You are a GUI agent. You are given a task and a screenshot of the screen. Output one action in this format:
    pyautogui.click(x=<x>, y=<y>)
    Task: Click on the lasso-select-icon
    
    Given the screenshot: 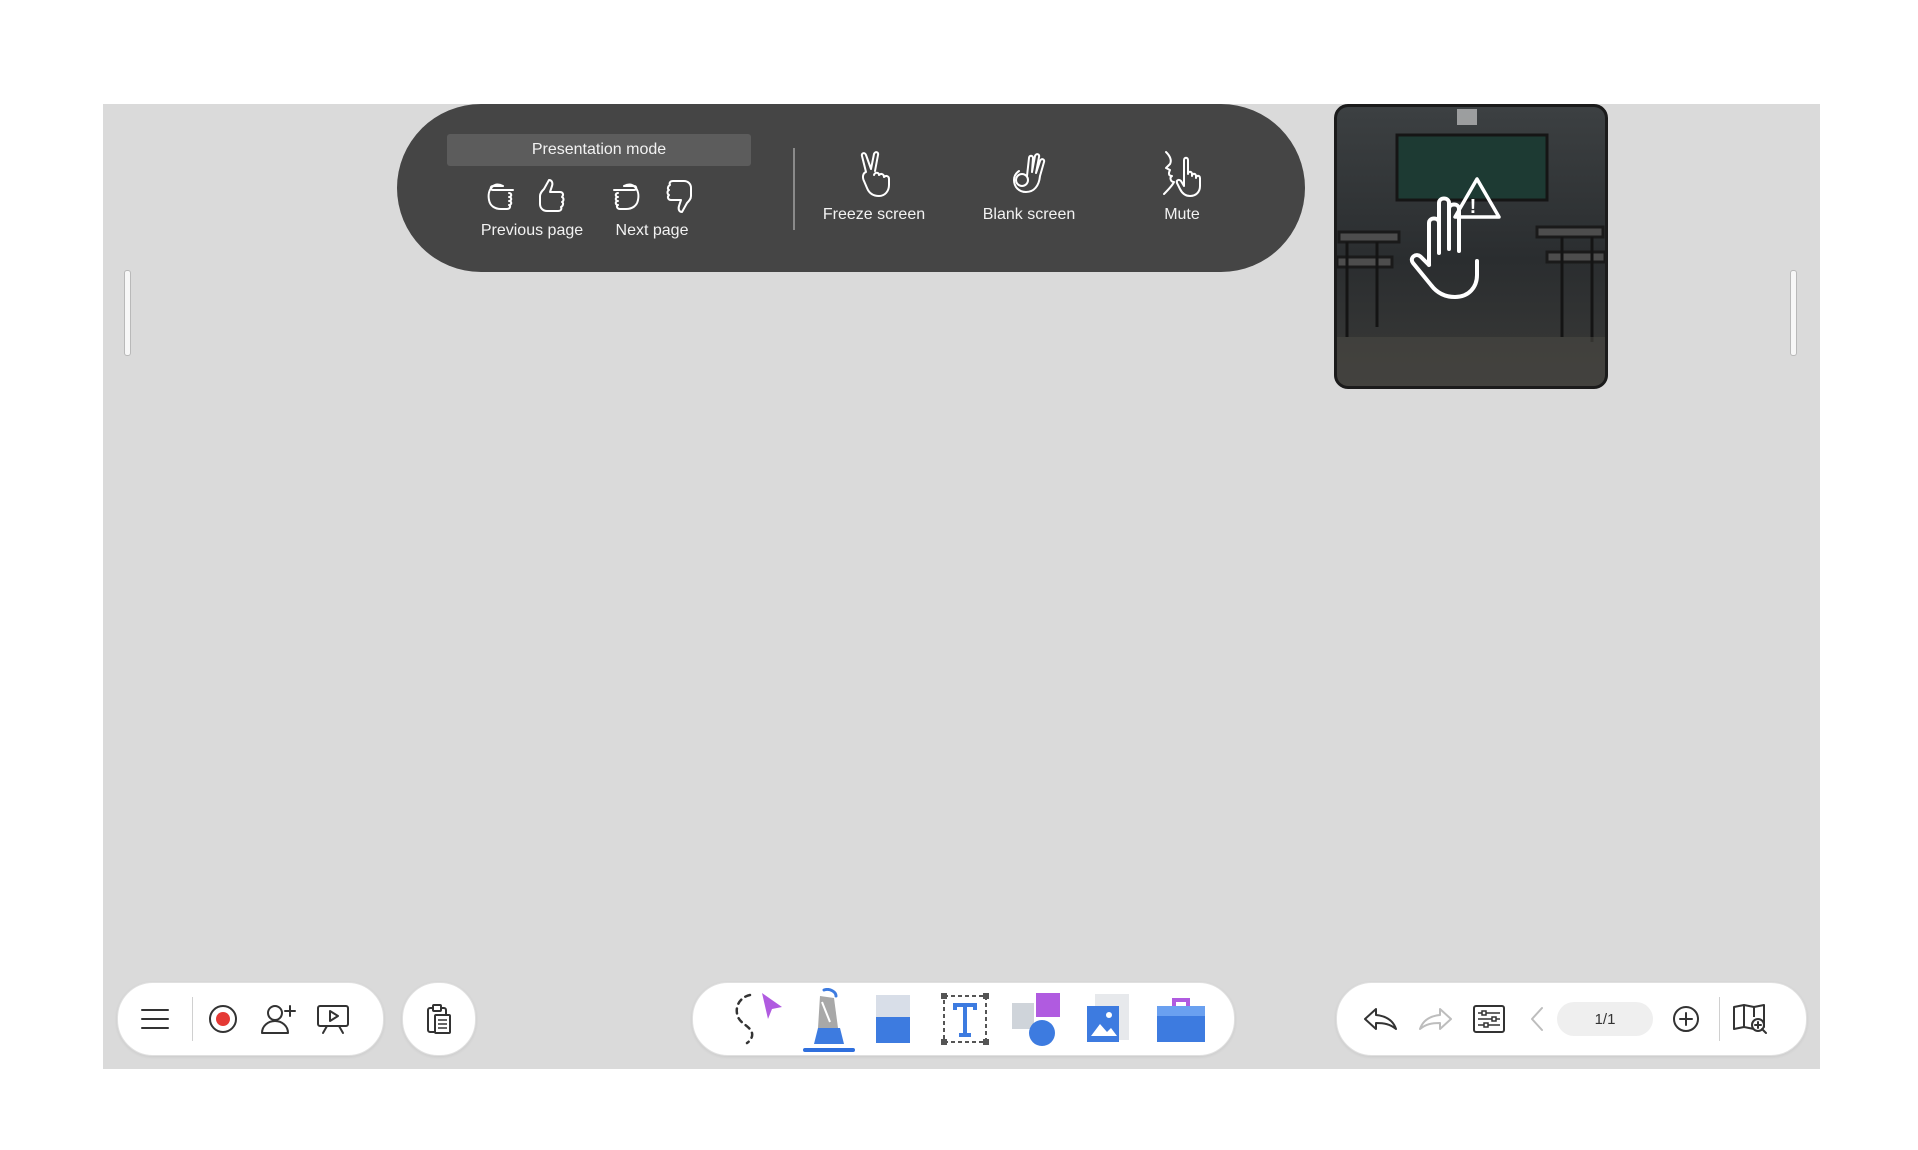 What is the action you would take?
    pyautogui.click(x=758, y=1019)
    